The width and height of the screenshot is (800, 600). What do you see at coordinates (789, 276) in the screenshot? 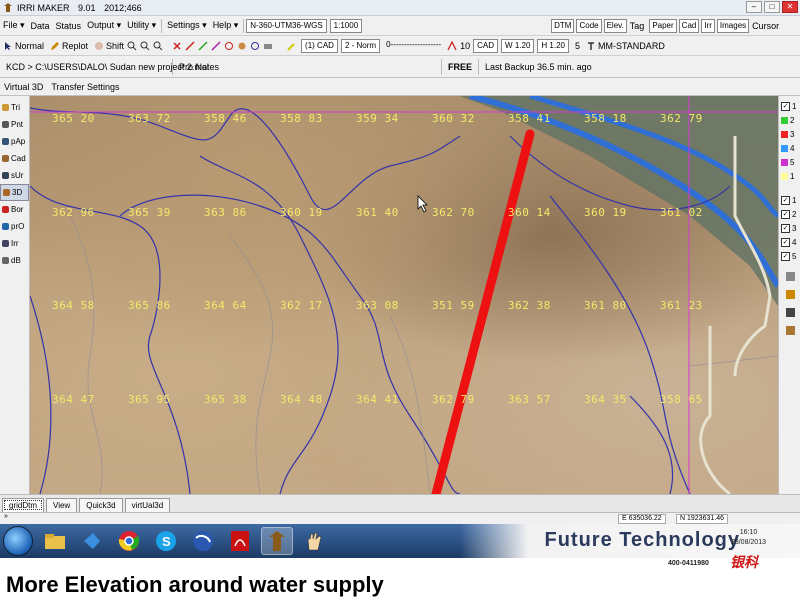
I see `pin-icon` at bounding box center [789, 276].